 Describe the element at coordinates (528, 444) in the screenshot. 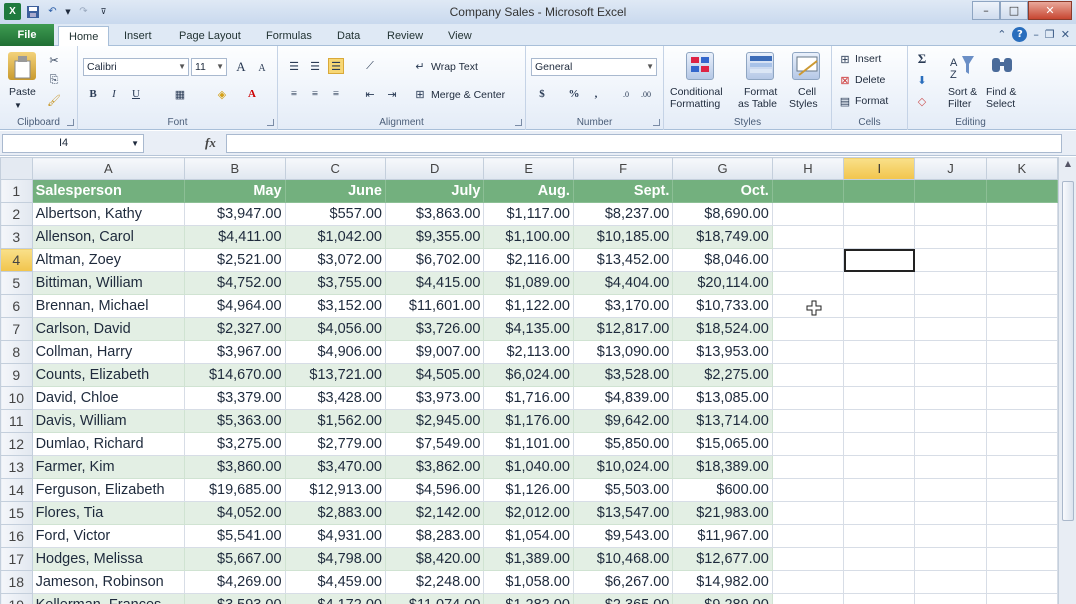

I see `cell-e12: $1,101.00` at that location.